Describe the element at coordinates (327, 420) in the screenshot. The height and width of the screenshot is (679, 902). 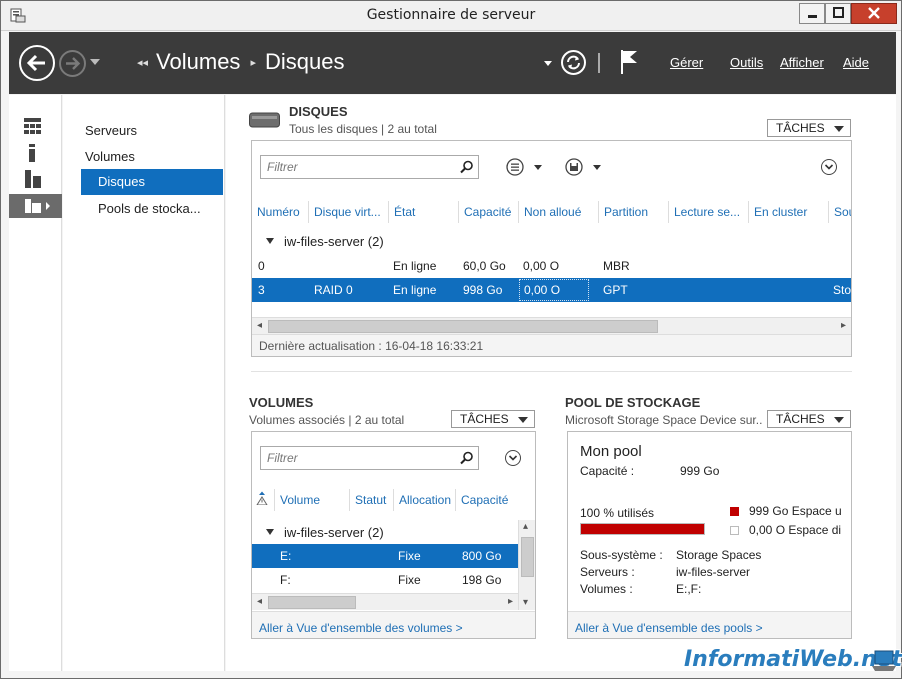
I see `volumes-section-subtitle: Volumes associés | 2 au total` at that location.